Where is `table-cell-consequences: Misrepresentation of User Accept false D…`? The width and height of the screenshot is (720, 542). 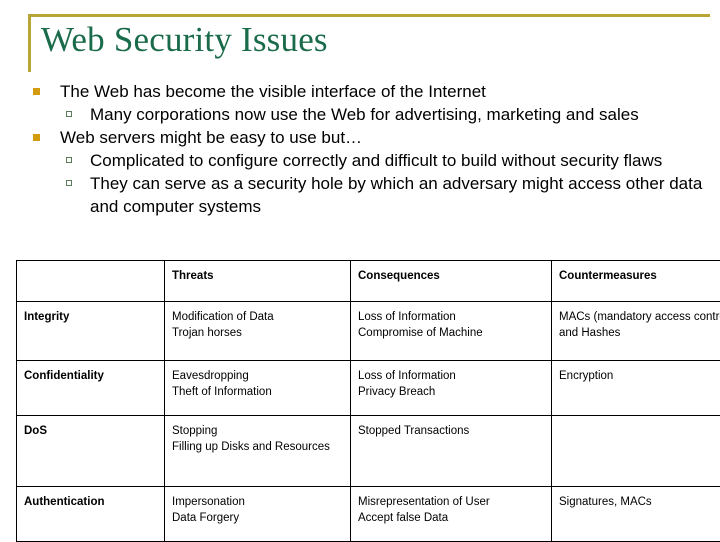 table-cell-consequences: Misrepresentation of User Accept false D… is located at coordinates (451, 514).